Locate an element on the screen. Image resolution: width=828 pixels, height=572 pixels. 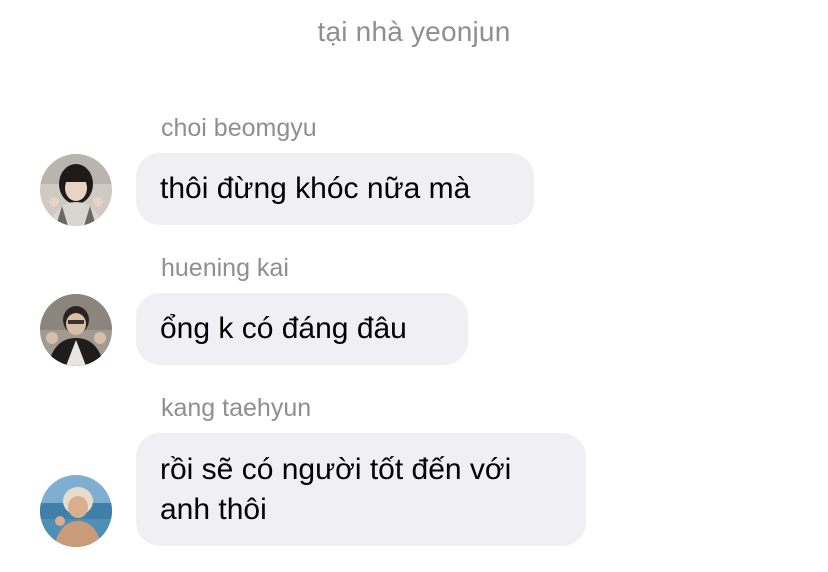
sender-name: huening kai is located at coordinates (225, 268).